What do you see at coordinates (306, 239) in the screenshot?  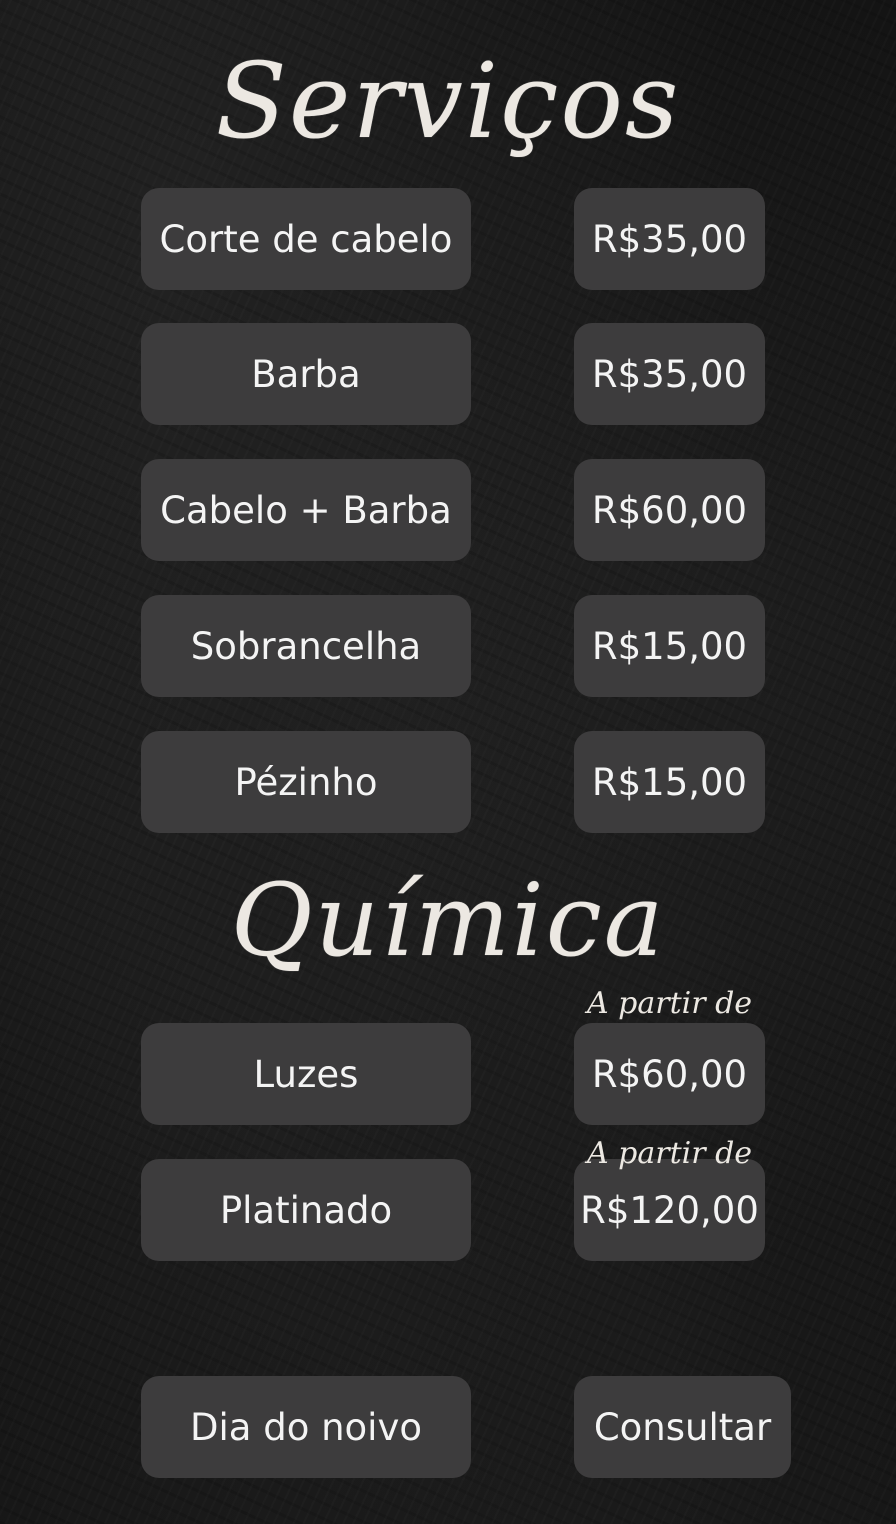 I see `service-name-haircut: Corte de cabelo` at bounding box center [306, 239].